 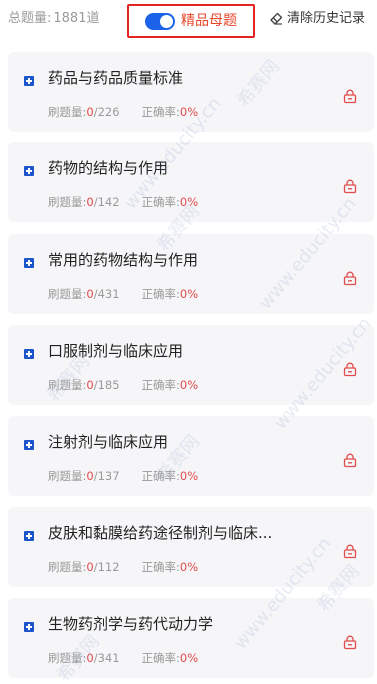 What do you see at coordinates (326, 18) in the screenshot?
I see `clear-history-label: 清除历史记录` at bounding box center [326, 18].